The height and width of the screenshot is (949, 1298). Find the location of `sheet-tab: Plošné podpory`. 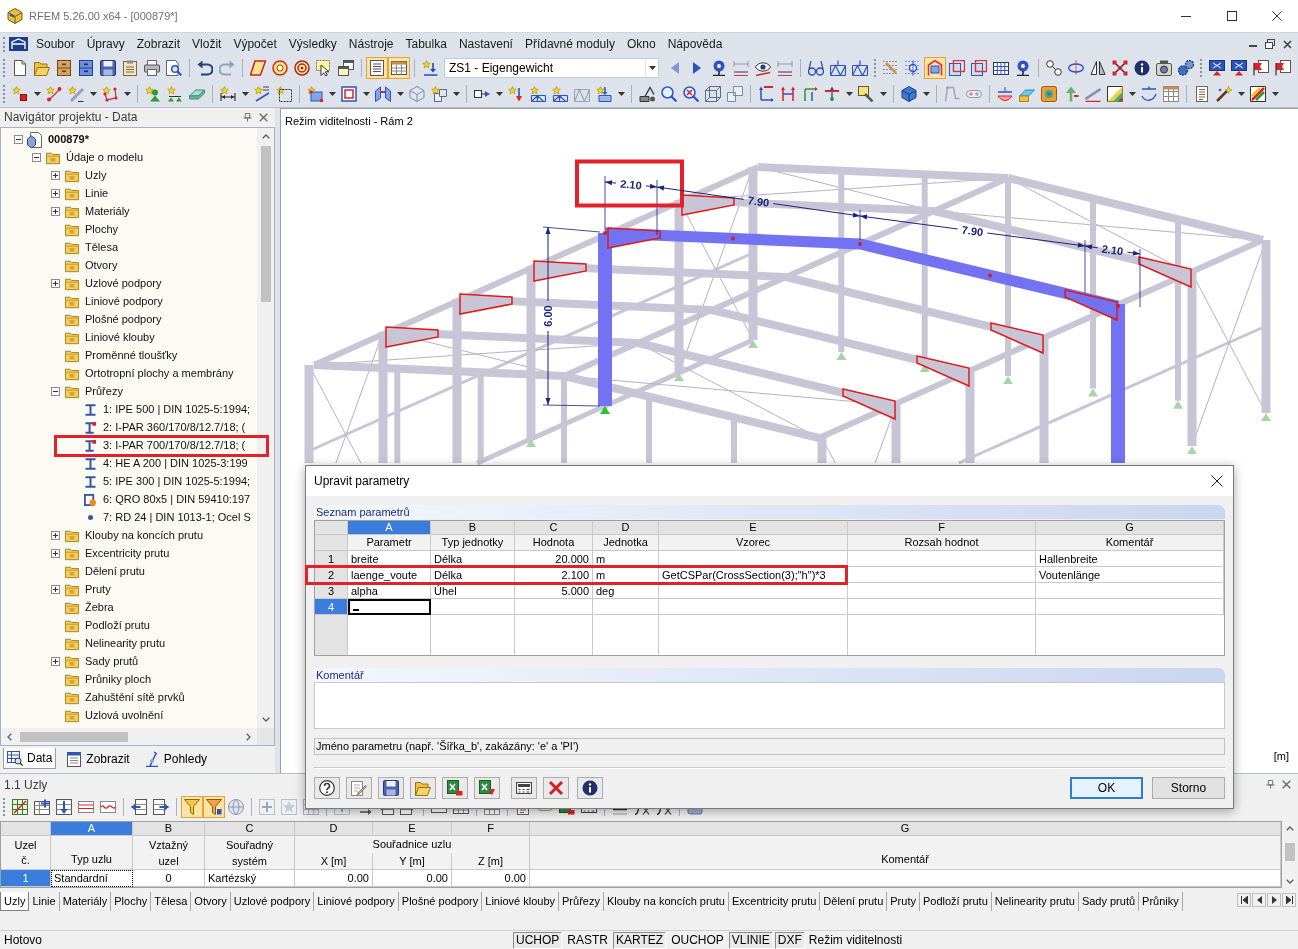

sheet-tab: Plošné podpory is located at coordinates (440, 901).